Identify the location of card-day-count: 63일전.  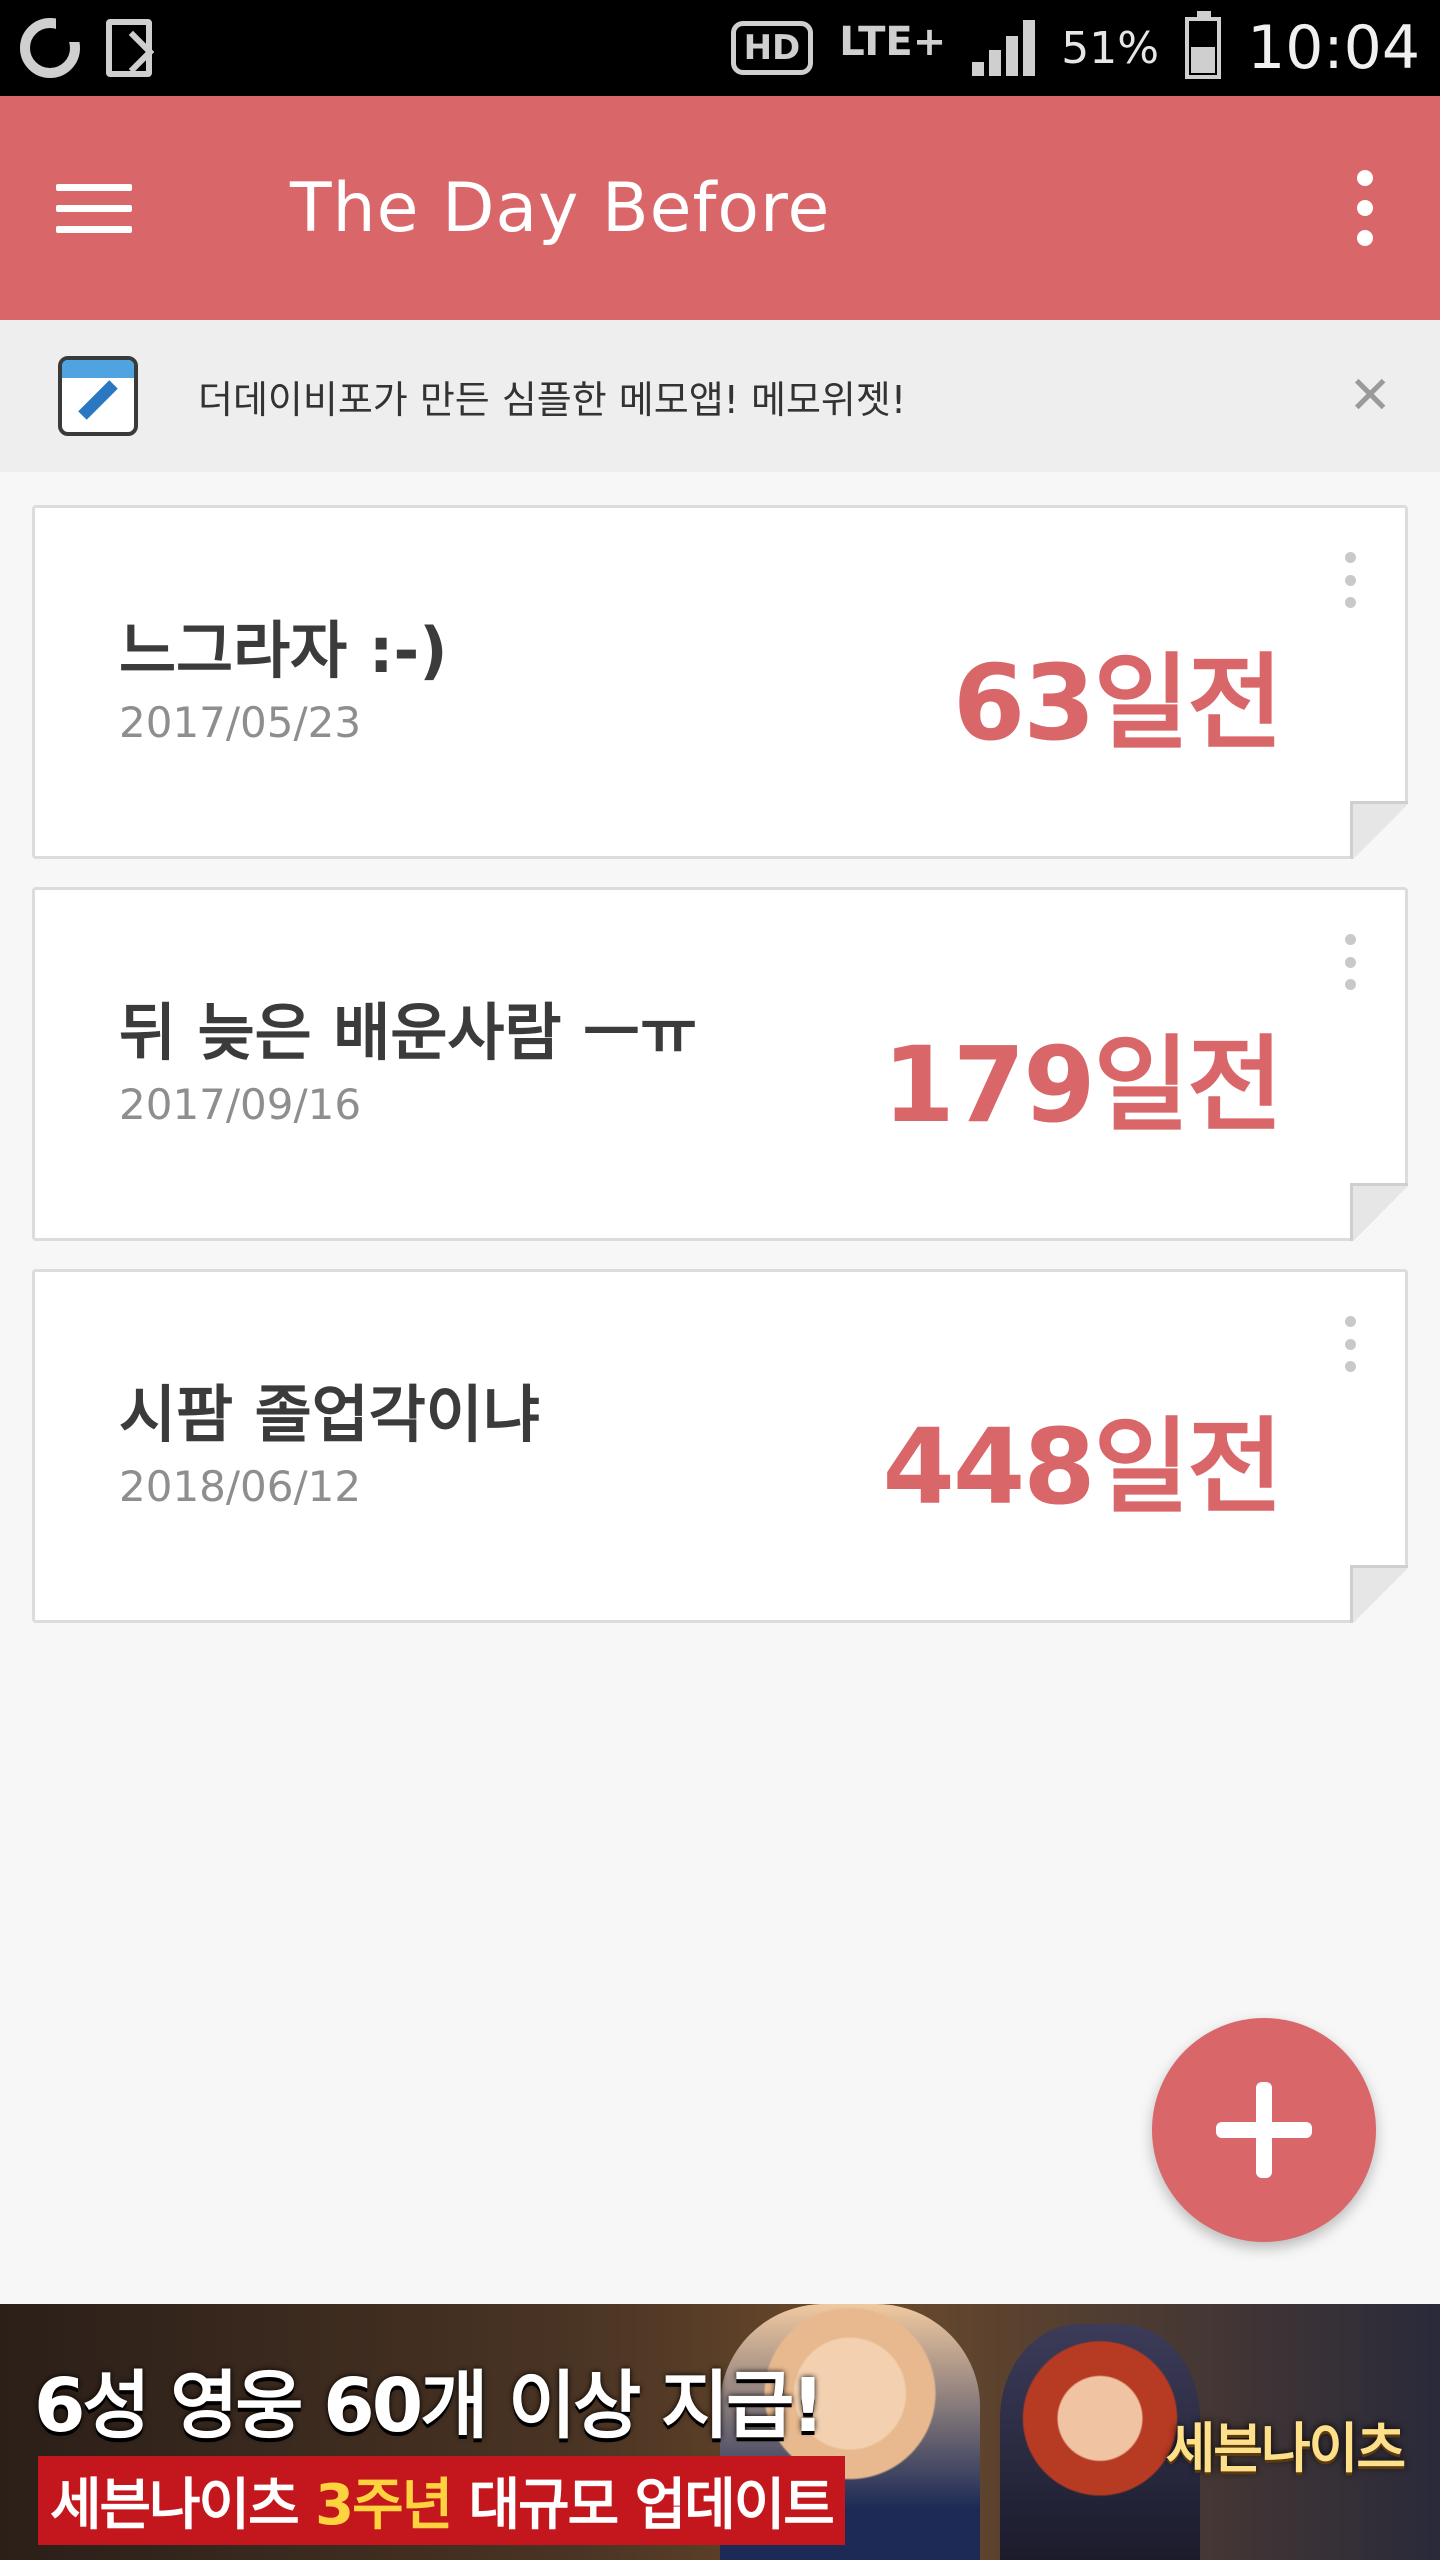
(1117, 703).